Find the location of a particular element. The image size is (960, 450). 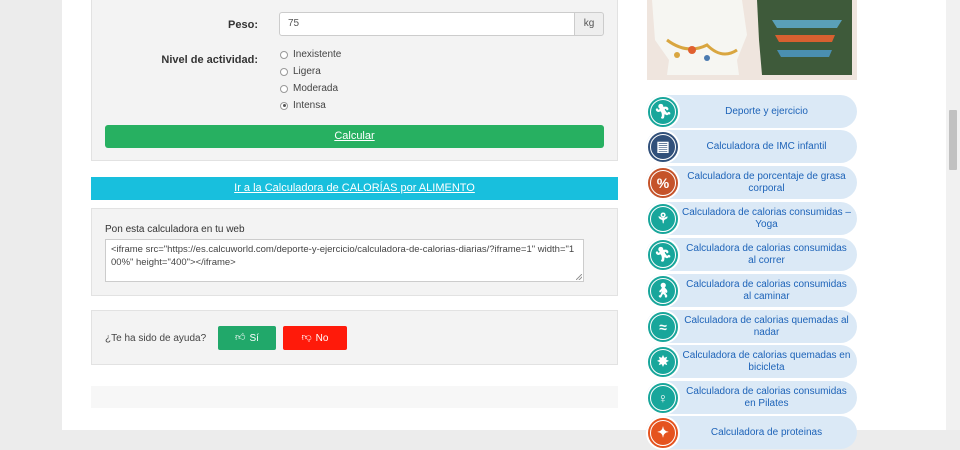

sidebar-item-label: Deporte y ejercicio is located at coordinates (766, 111).